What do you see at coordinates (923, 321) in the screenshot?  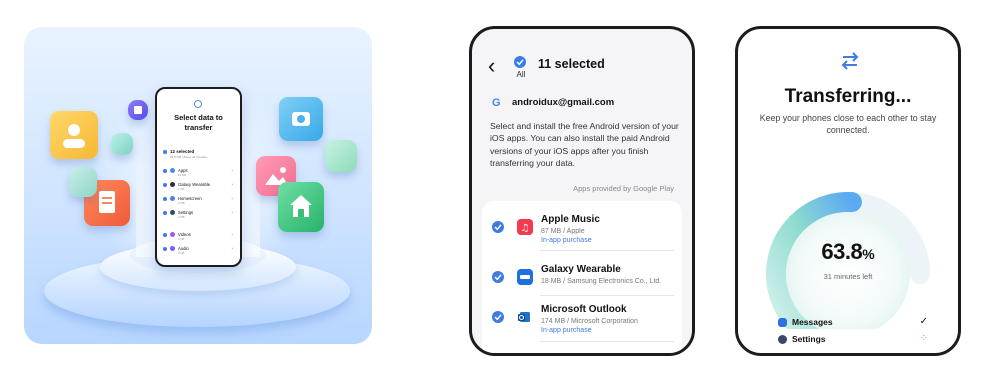 I see `check-icon: ✓` at bounding box center [923, 321].